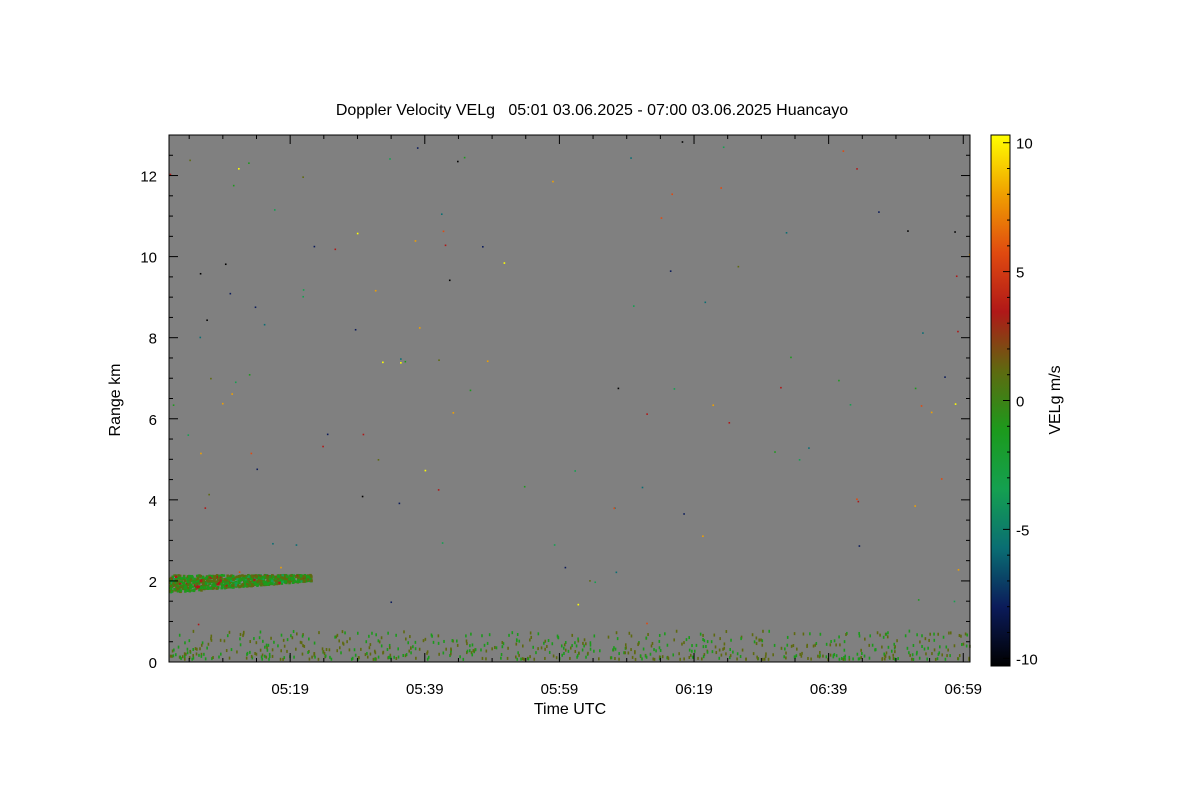 Image resolution: width=1200 pixels, height=800 pixels. What do you see at coordinates (1020, 402) in the screenshot?
I see `colorbar-tick-label: 0` at bounding box center [1020, 402].